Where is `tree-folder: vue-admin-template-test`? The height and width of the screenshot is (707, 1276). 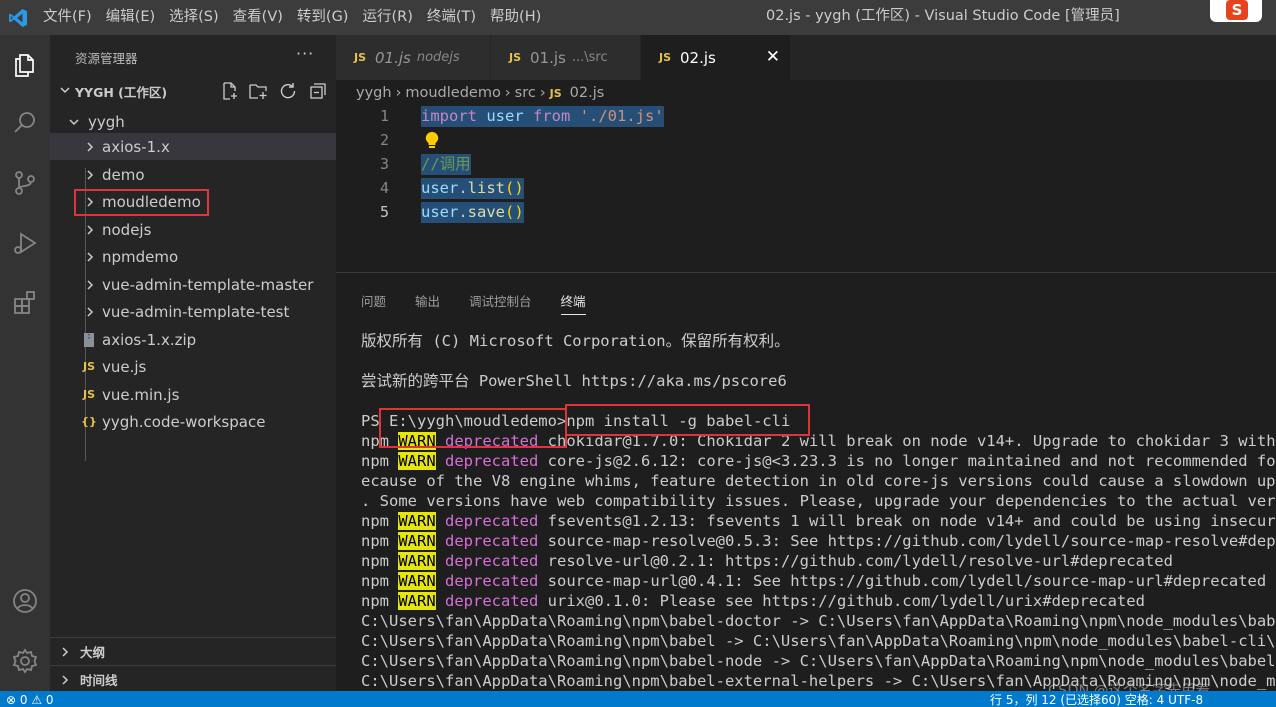 tree-folder: vue-admin-template-test is located at coordinates (193, 311).